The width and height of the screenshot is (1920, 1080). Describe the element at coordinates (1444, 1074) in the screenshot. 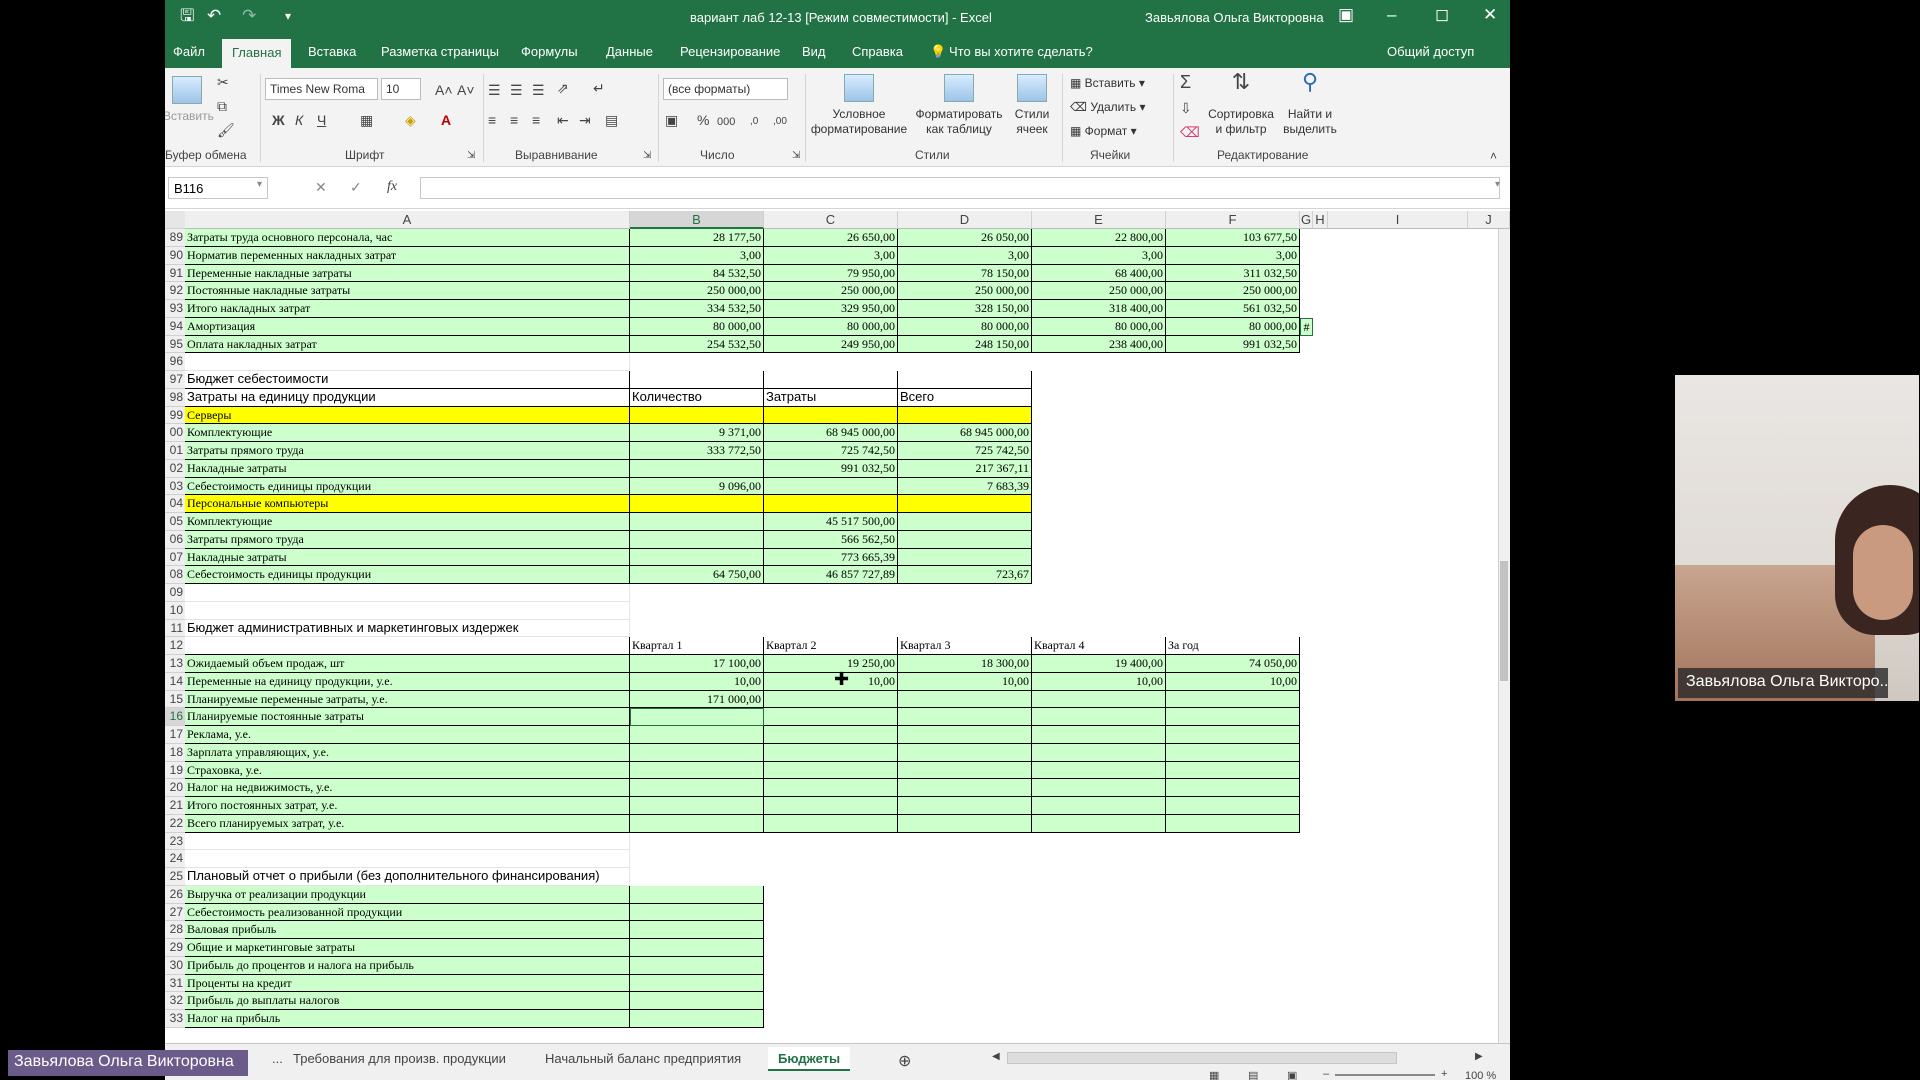

I see `zoom-in-icon: +` at that location.